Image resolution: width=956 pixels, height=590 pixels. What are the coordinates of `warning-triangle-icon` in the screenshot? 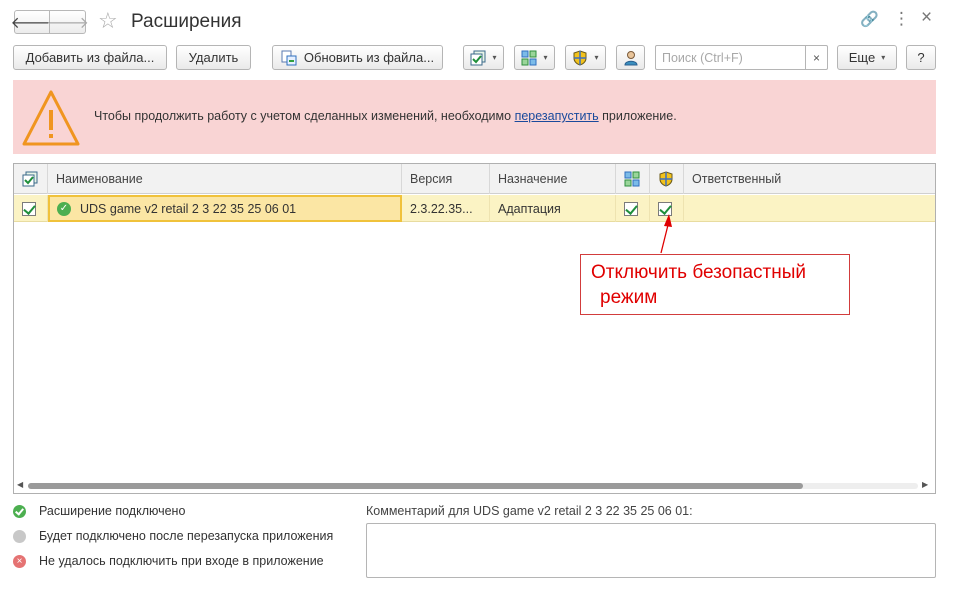 It's located at (51, 118).